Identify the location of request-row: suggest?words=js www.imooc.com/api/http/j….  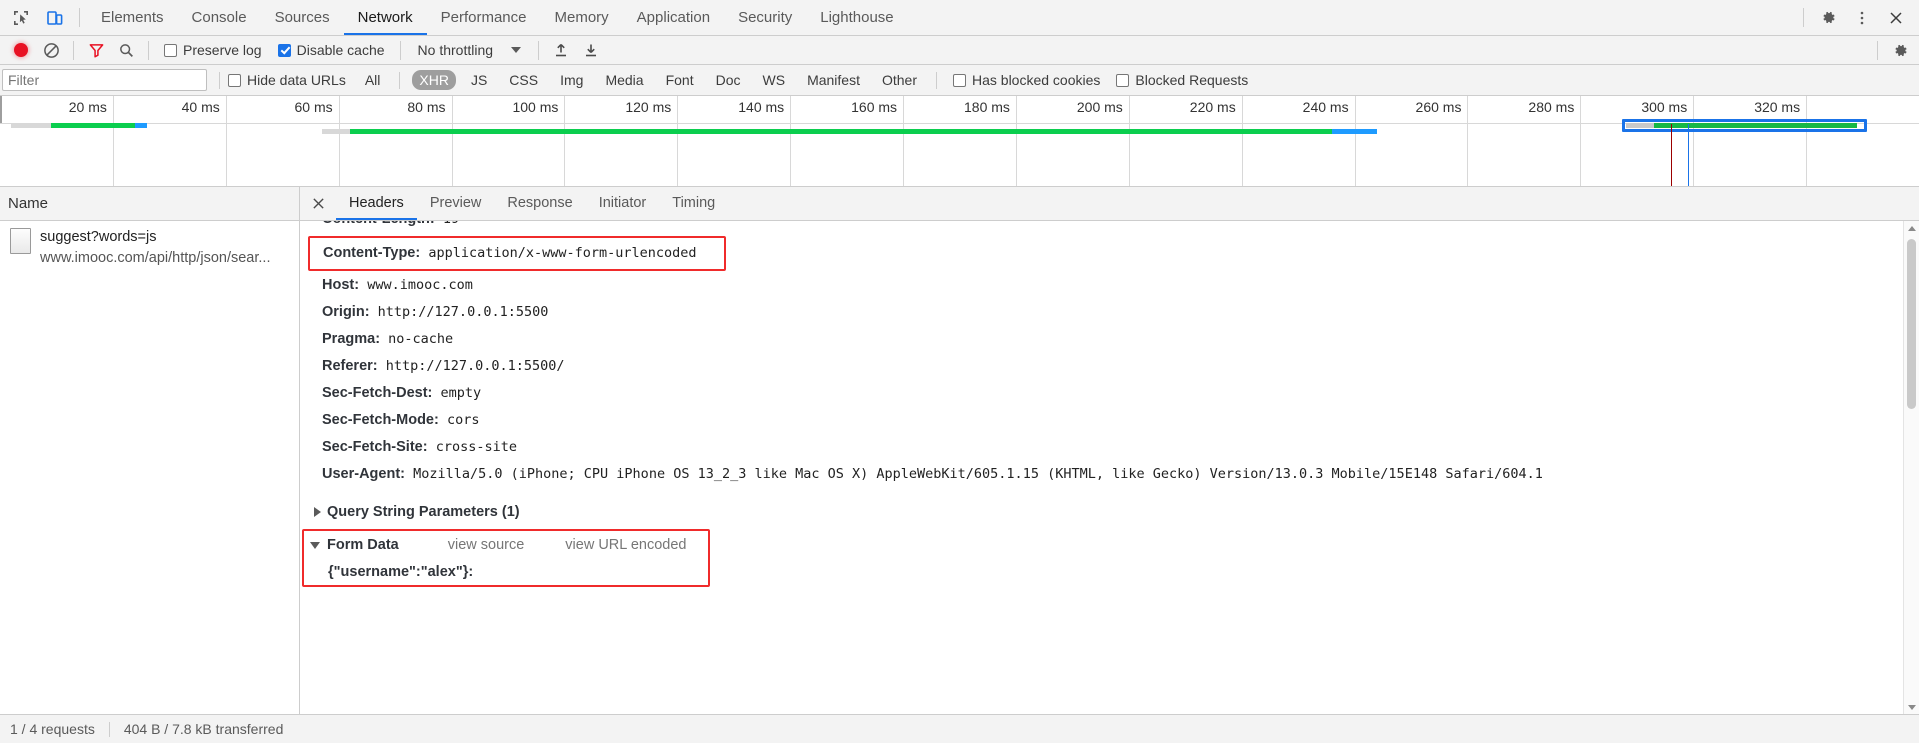
(149, 248).